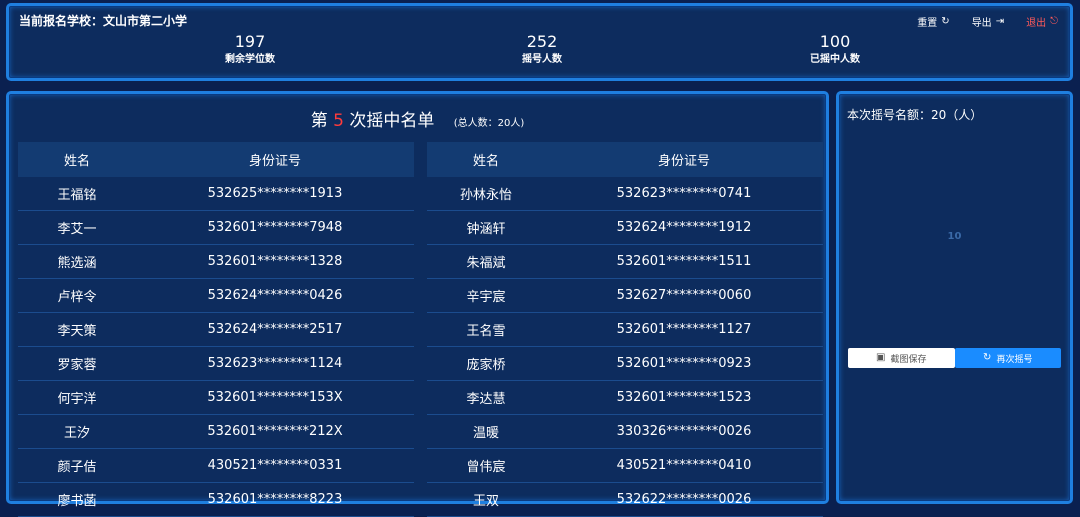 The width and height of the screenshot is (1080, 517). I want to click on student-id: 532601********153X, so click(275, 397).